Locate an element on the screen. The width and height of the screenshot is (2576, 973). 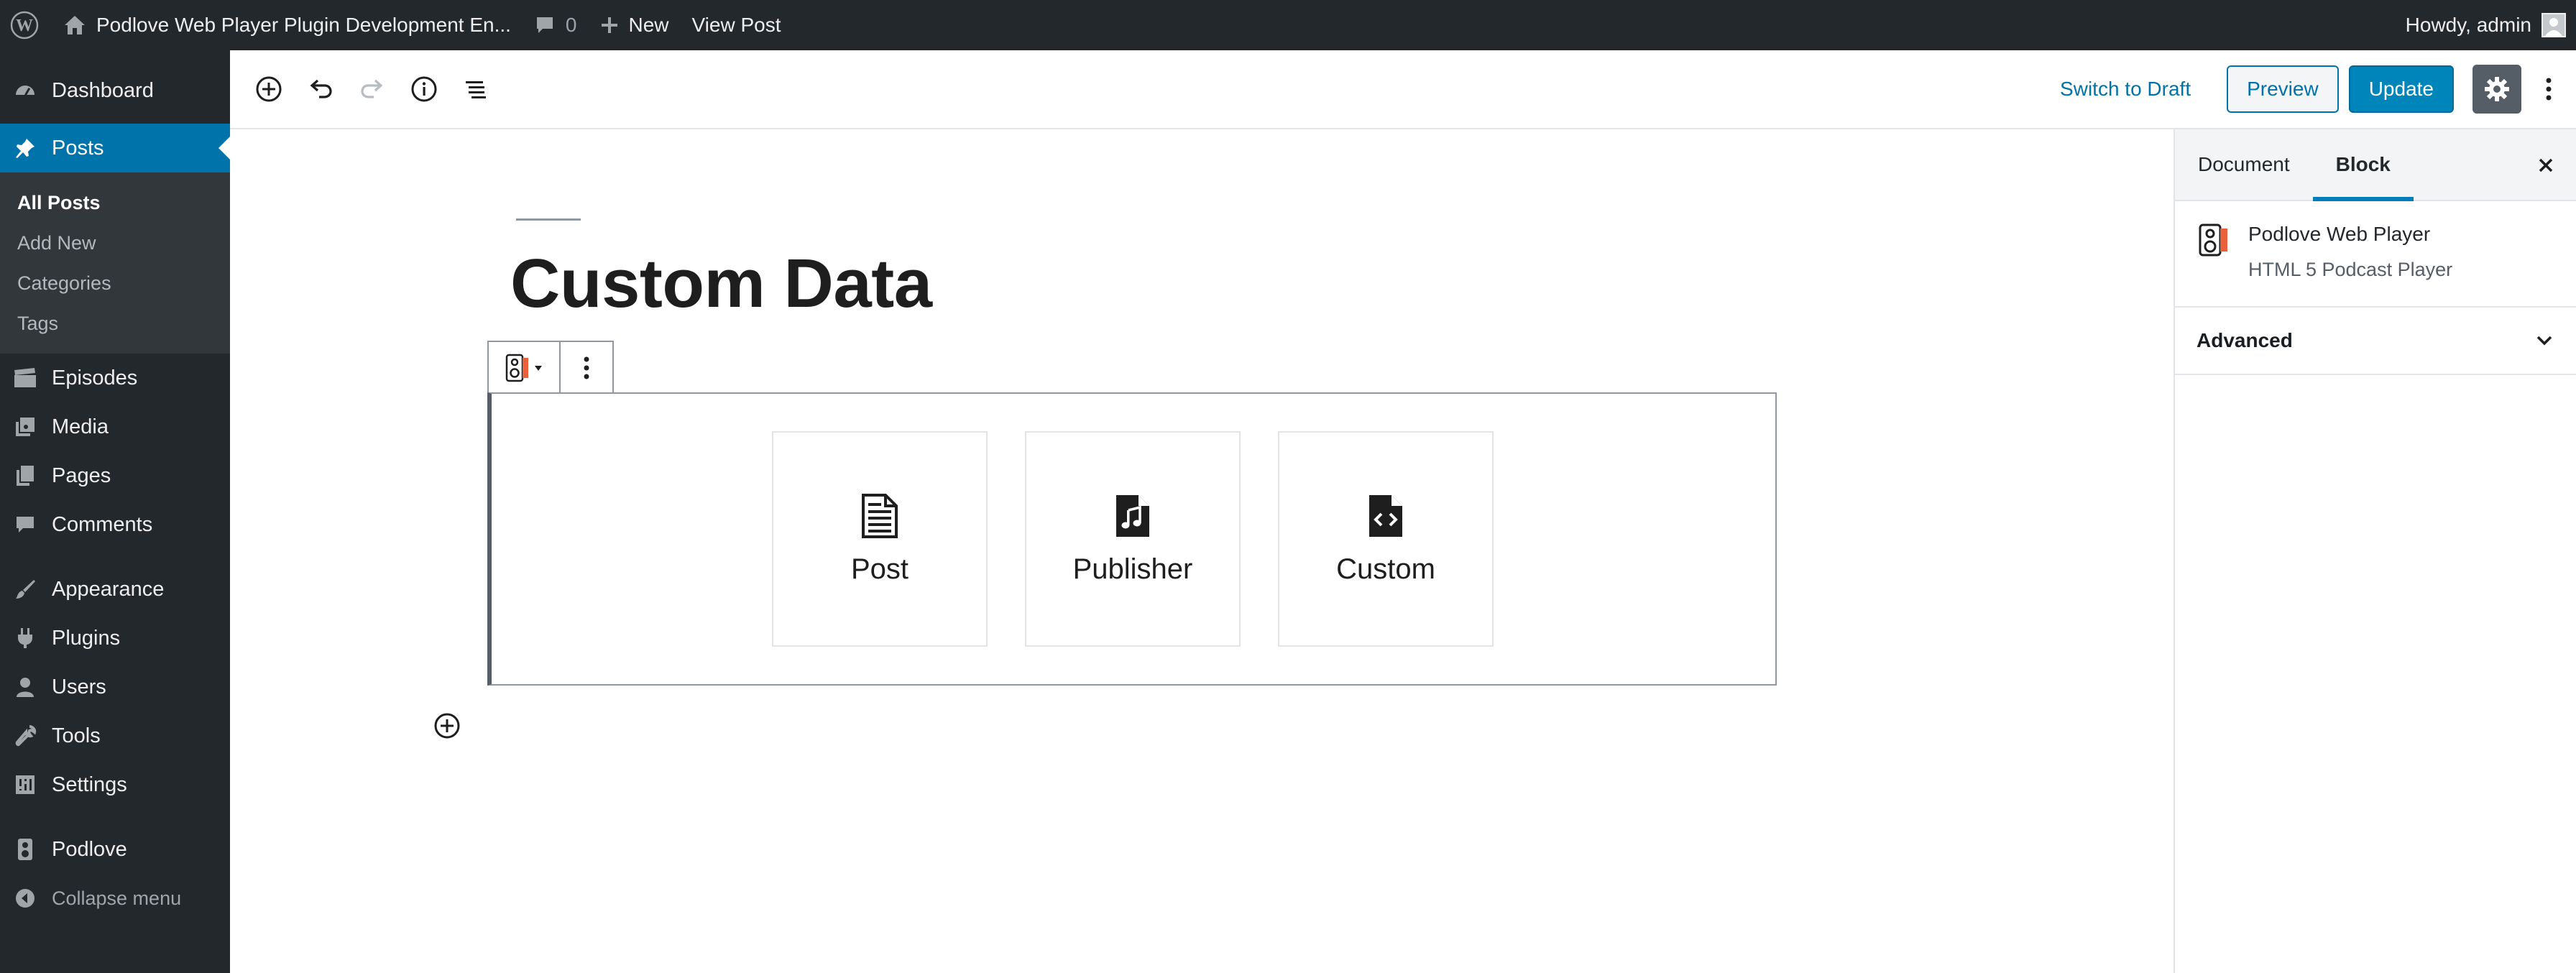
switch-to-draft-button: Switch to Draft is located at coordinates (2131, 89).